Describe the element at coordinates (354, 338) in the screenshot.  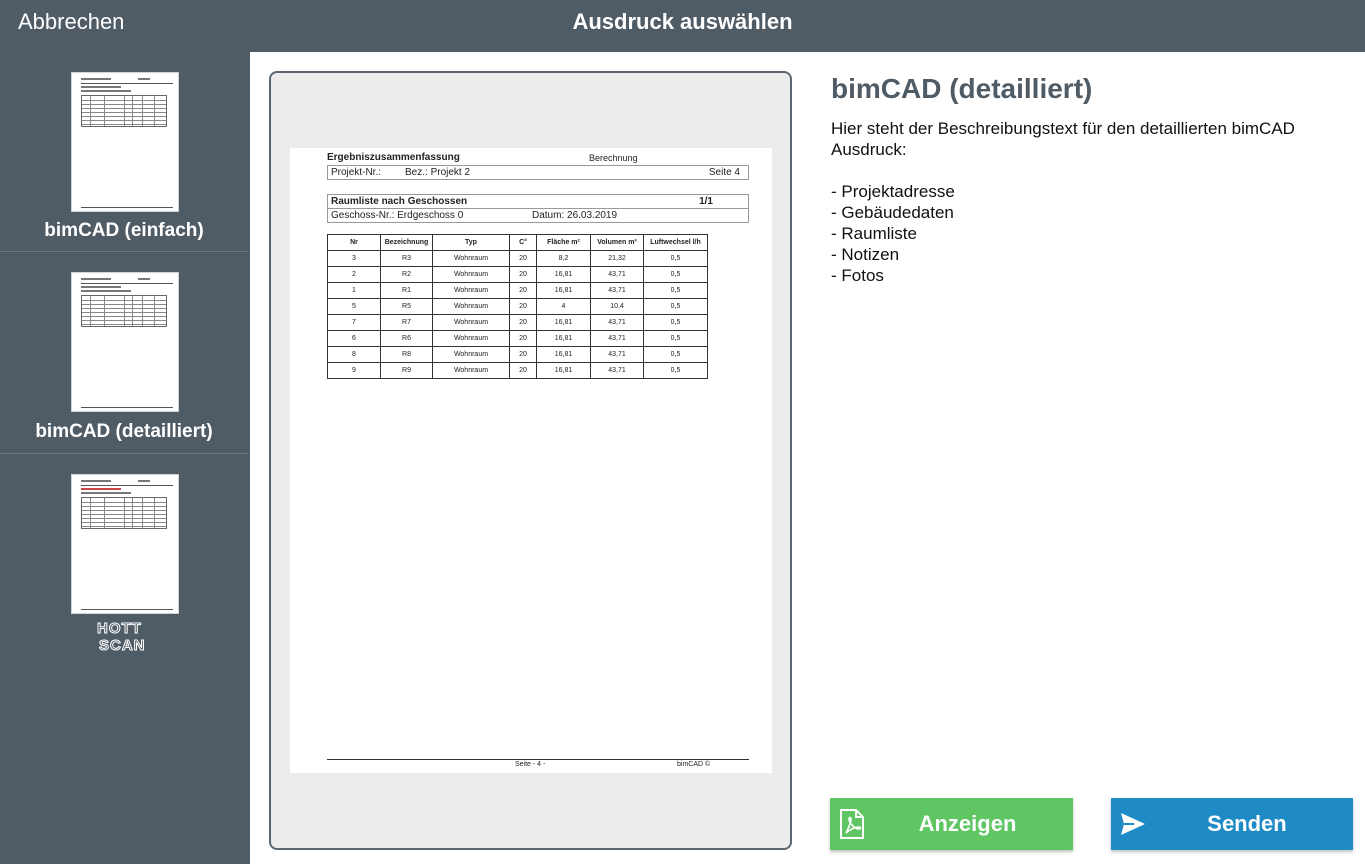
I see `table-cell: 6` at that location.